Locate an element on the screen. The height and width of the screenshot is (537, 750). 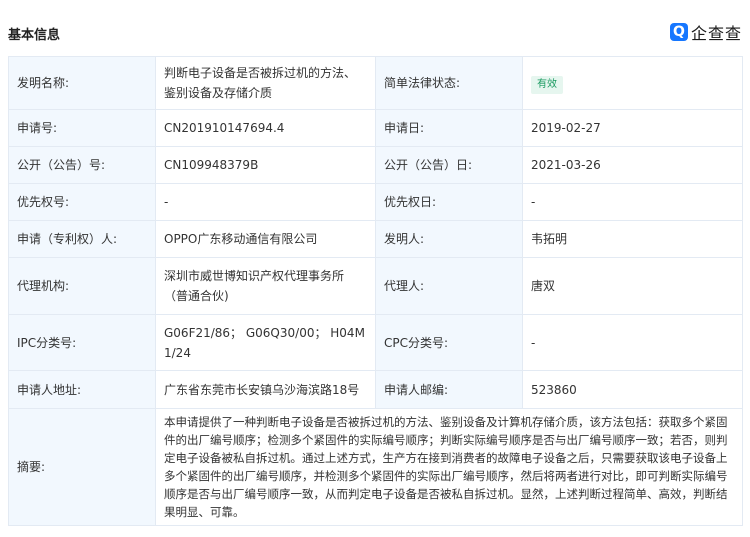
cpc-value: - is located at coordinates (632, 342).